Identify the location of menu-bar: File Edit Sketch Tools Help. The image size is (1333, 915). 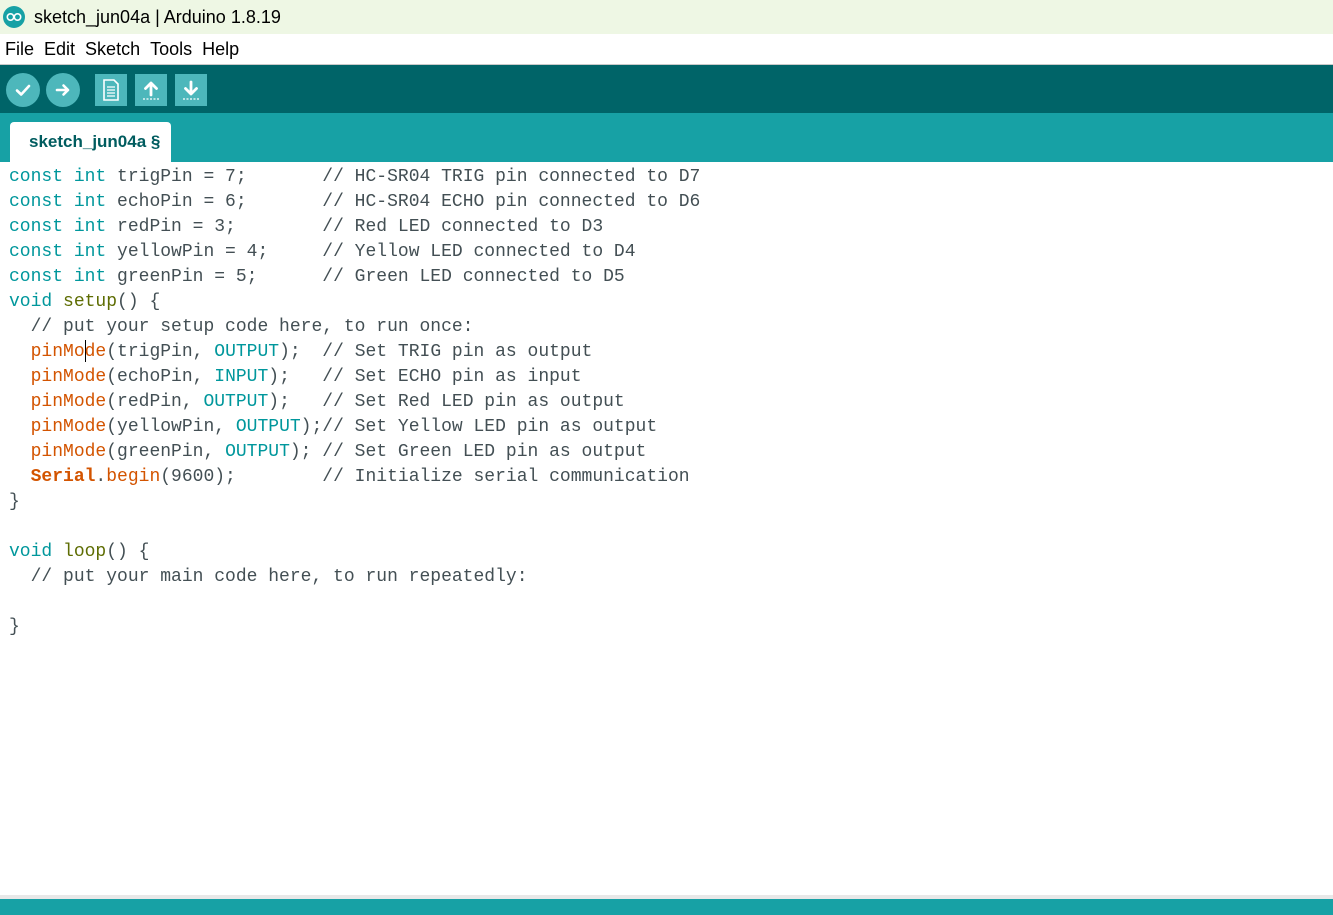
(666, 49).